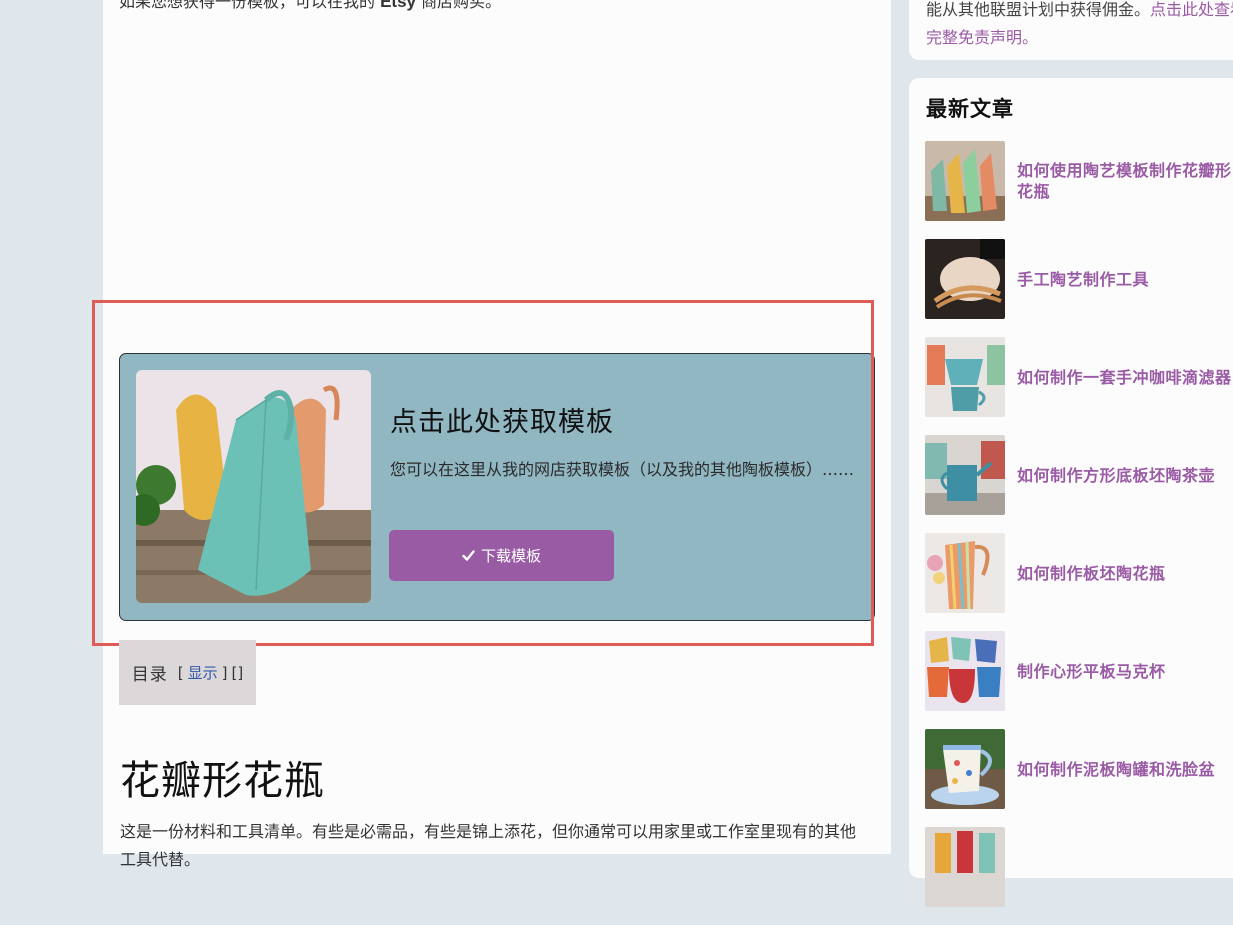 This screenshot has width=1233, height=925. What do you see at coordinates (149, 675) in the screenshot?
I see `toc-title: 目录` at bounding box center [149, 675].